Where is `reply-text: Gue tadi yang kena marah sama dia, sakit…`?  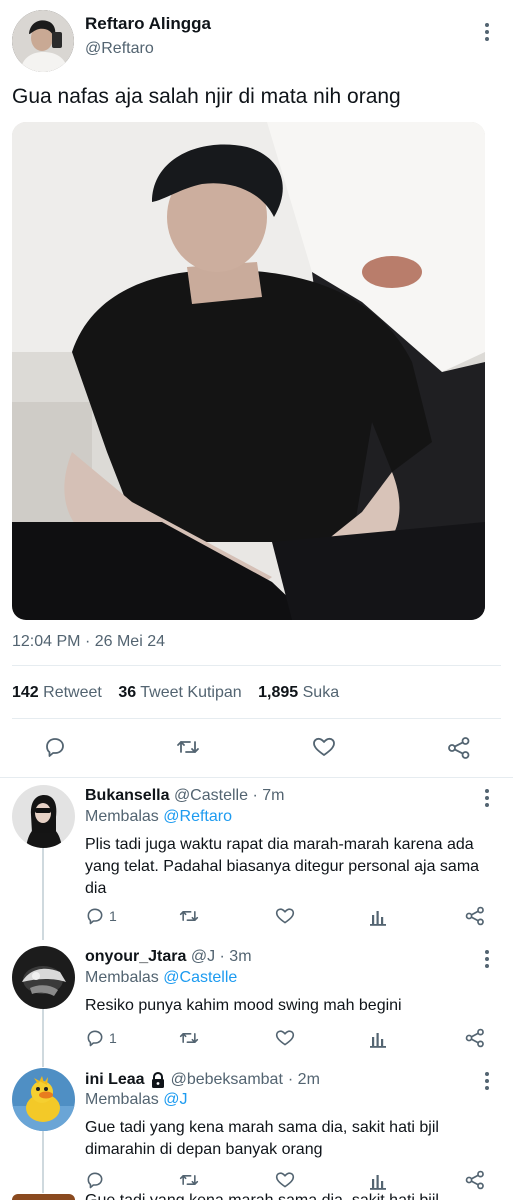
reply-text: Gue tadi yang kena marah sama dia, sakit… is located at coordinates (262, 1138).